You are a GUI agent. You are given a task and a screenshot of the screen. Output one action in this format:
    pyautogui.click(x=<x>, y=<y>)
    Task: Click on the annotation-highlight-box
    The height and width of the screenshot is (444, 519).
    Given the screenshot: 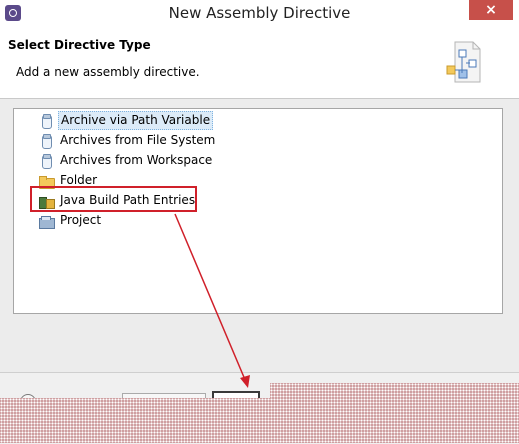 What is the action you would take?
    pyautogui.click(x=113, y=199)
    